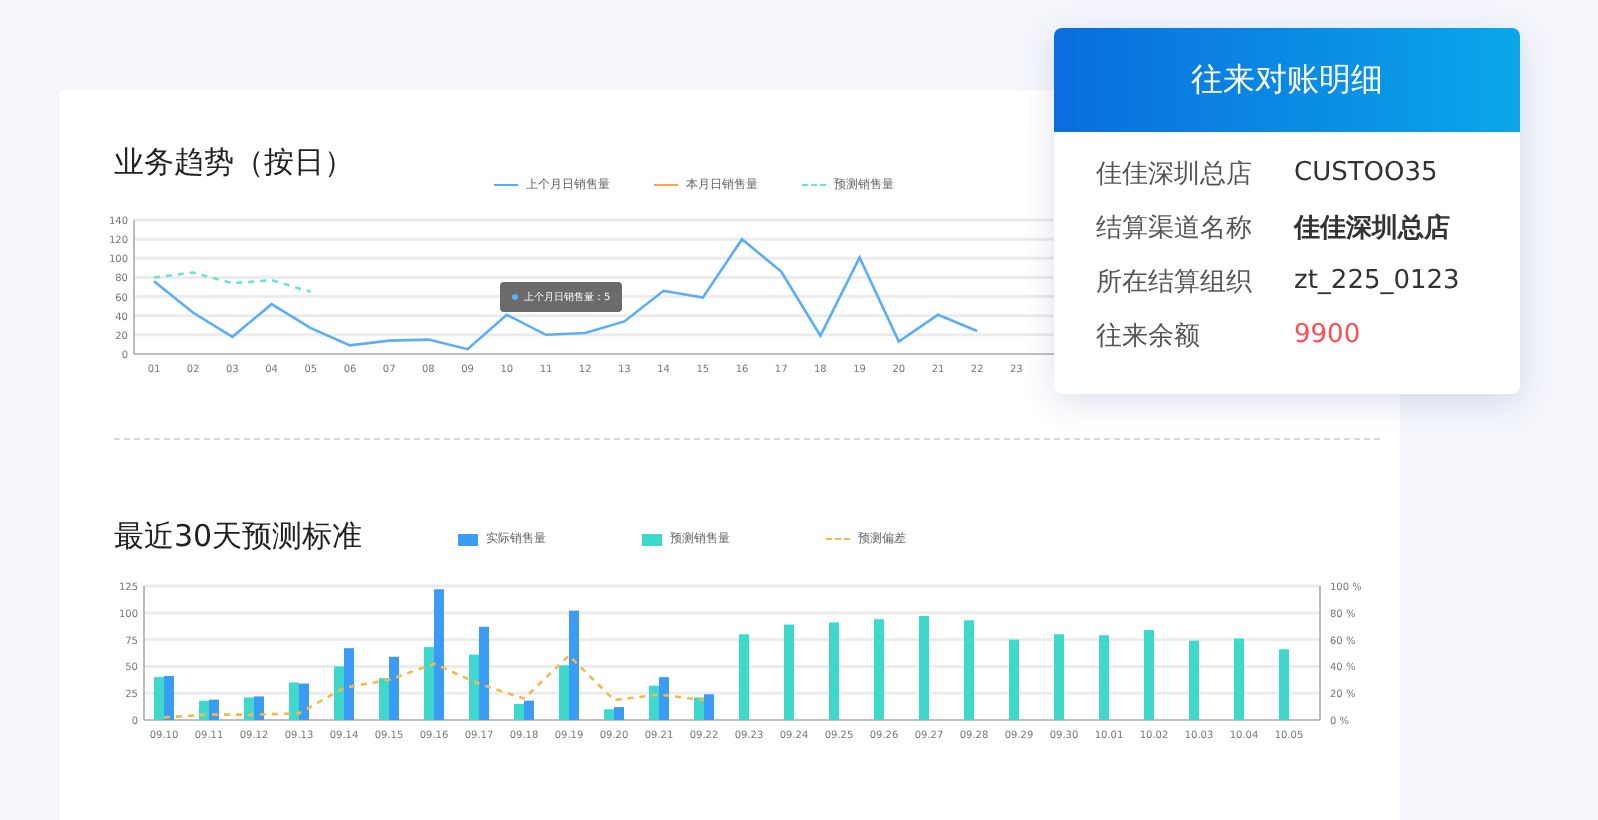  What do you see at coordinates (1366, 173) in the screenshot?
I see `field-value: CUSTOO35` at bounding box center [1366, 173].